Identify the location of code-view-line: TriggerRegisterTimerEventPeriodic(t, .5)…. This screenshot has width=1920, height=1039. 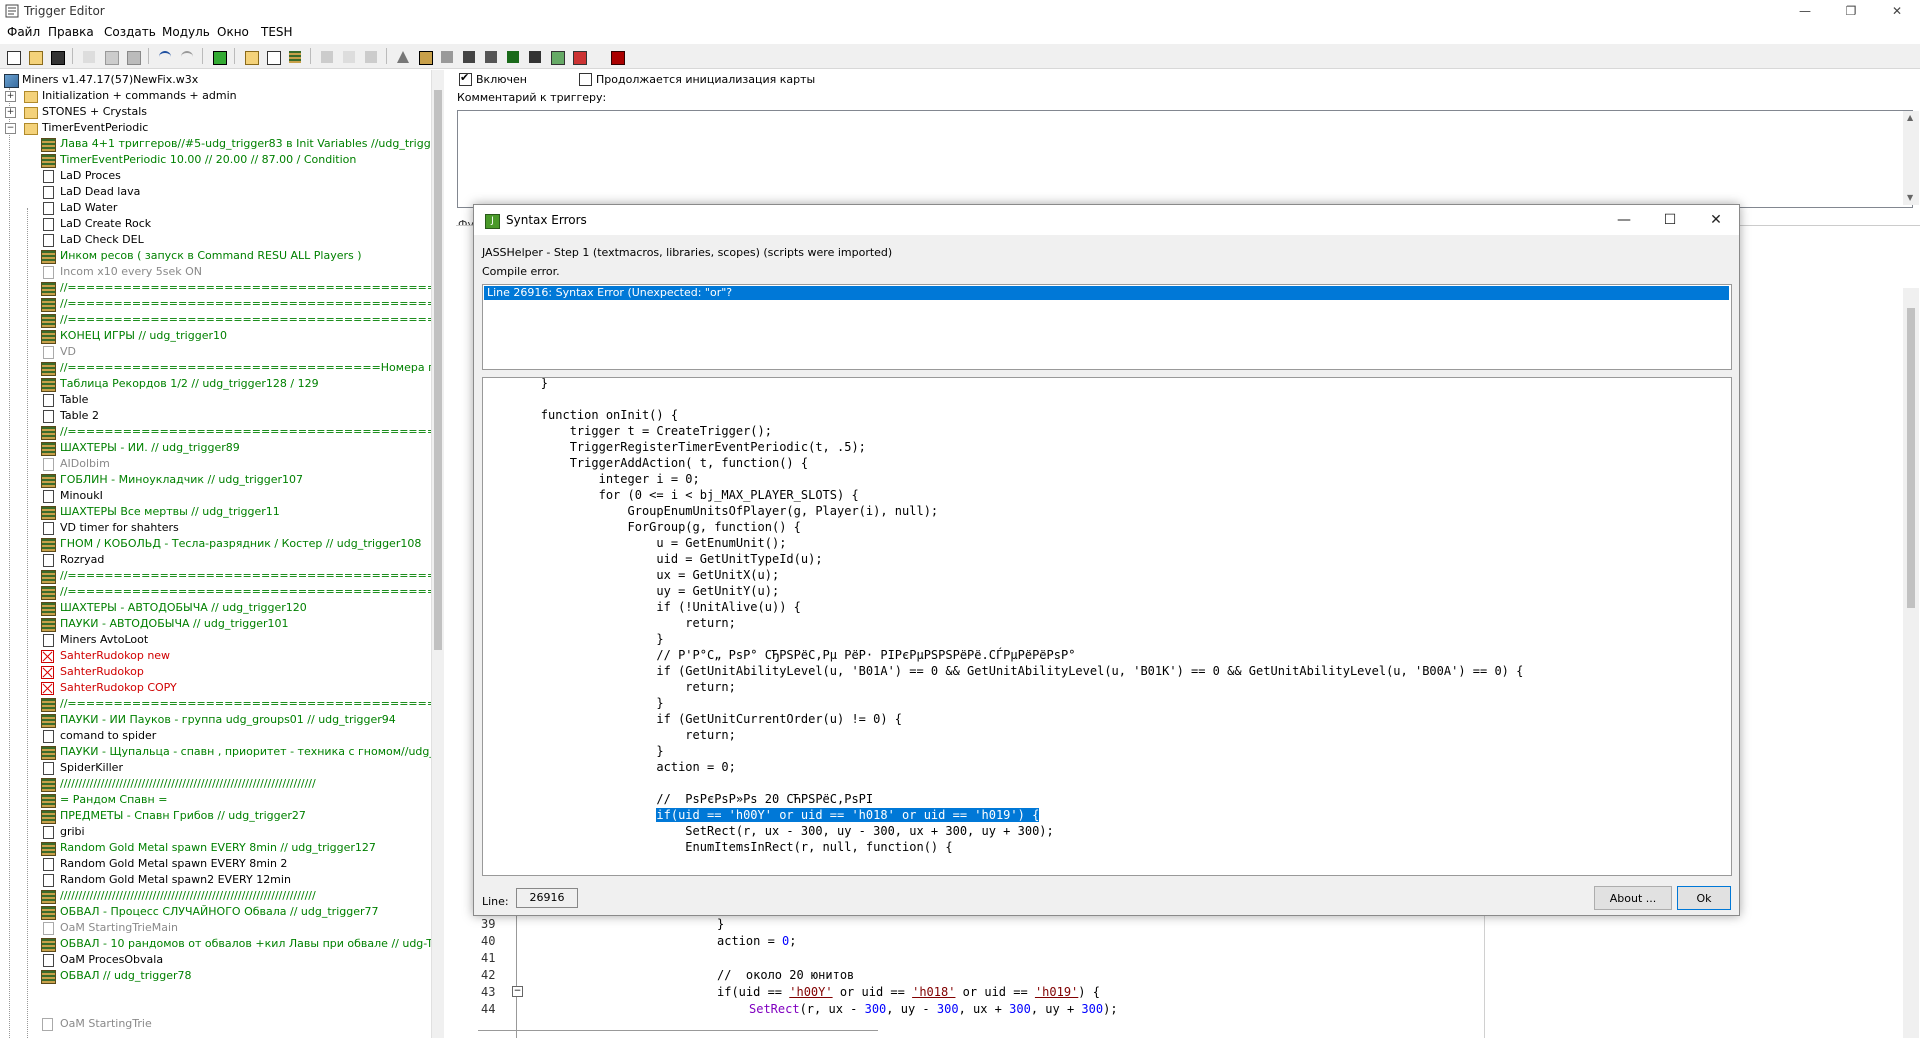
(674, 447).